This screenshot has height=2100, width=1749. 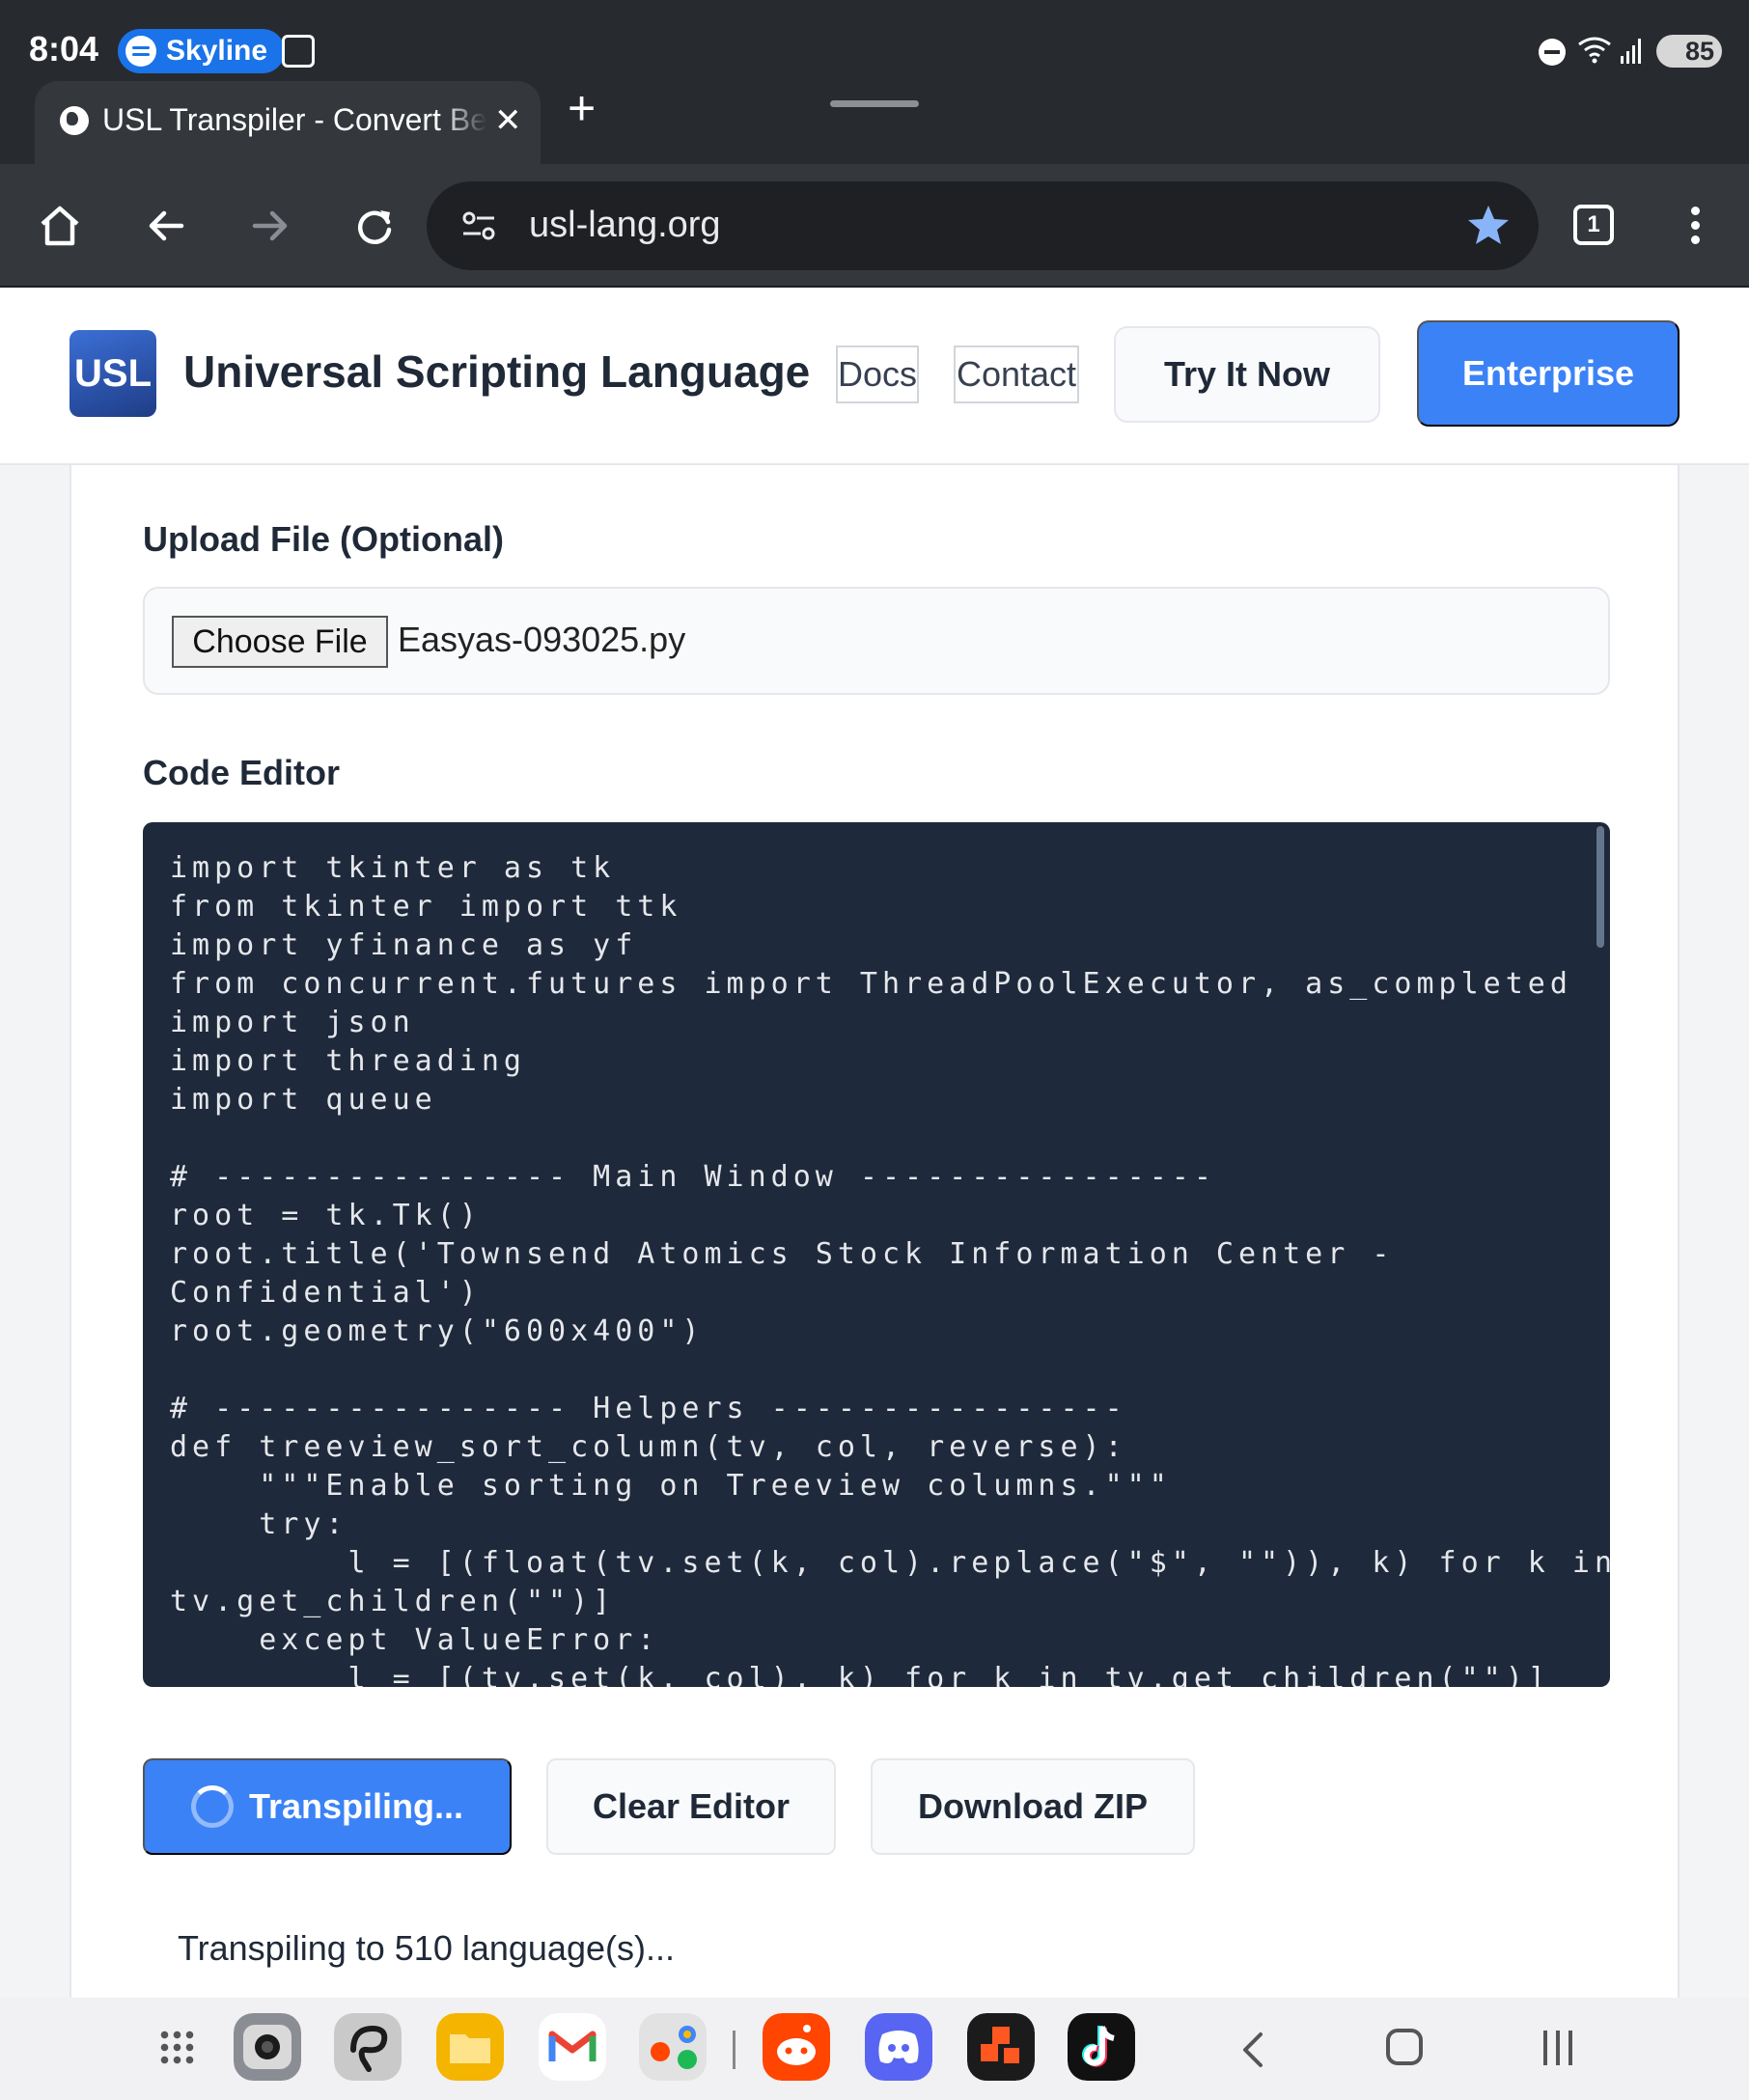 I want to click on shortcut-app-icon, so click(x=1001, y=2047).